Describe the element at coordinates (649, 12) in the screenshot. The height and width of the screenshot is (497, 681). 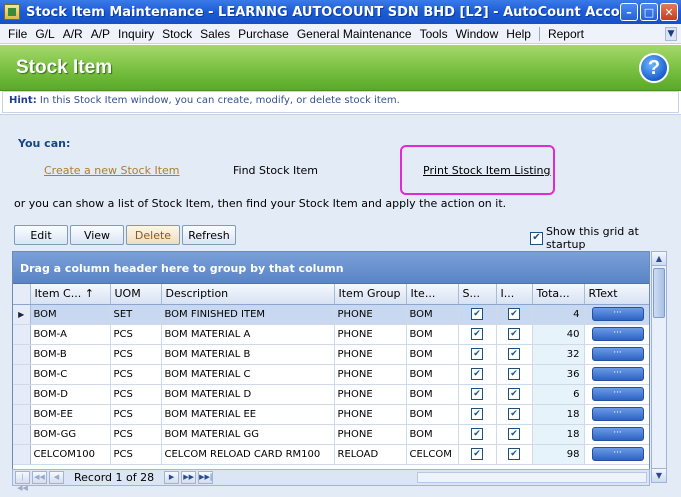
I see `maximize-button: □` at that location.